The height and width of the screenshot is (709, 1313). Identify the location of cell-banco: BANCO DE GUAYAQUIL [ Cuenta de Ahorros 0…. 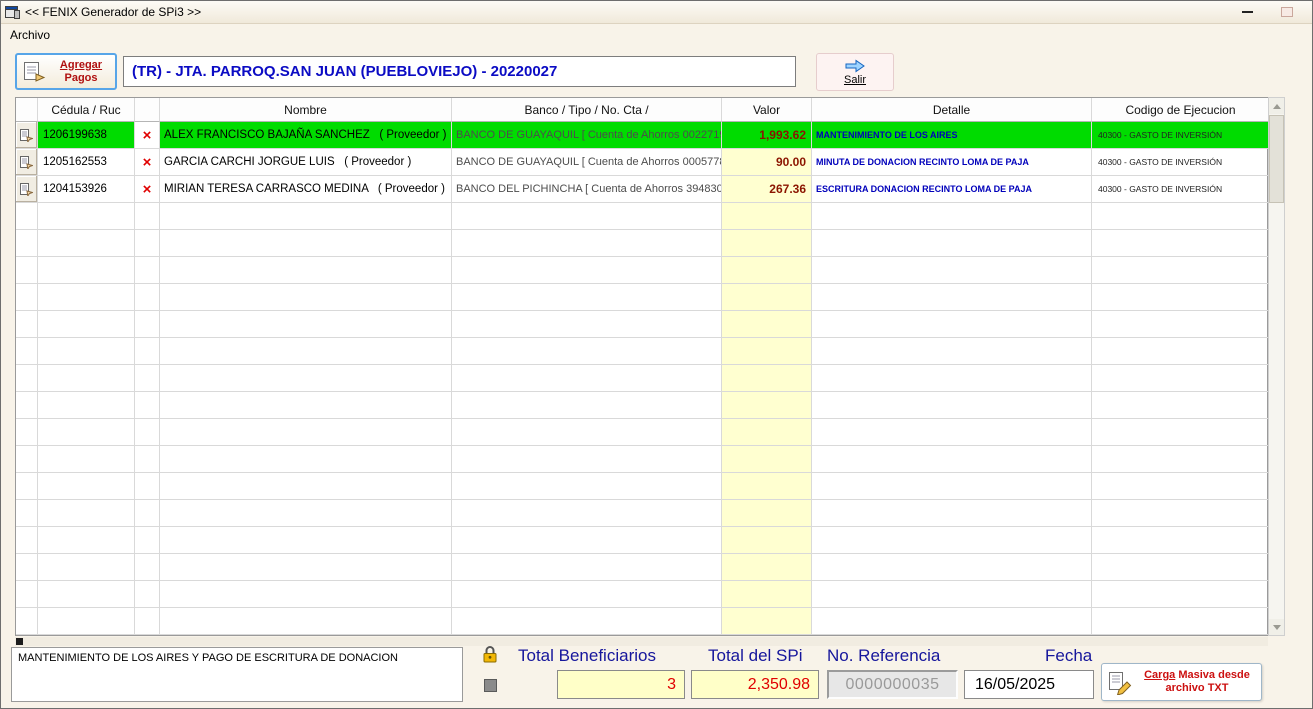
(587, 162).